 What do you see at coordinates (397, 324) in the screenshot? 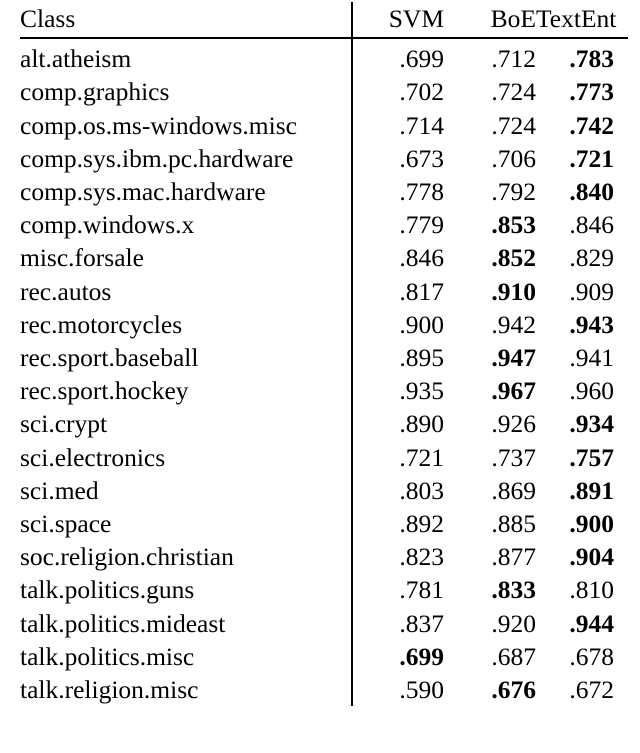
I see `cell-svm: .900` at bounding box center [397, 324].